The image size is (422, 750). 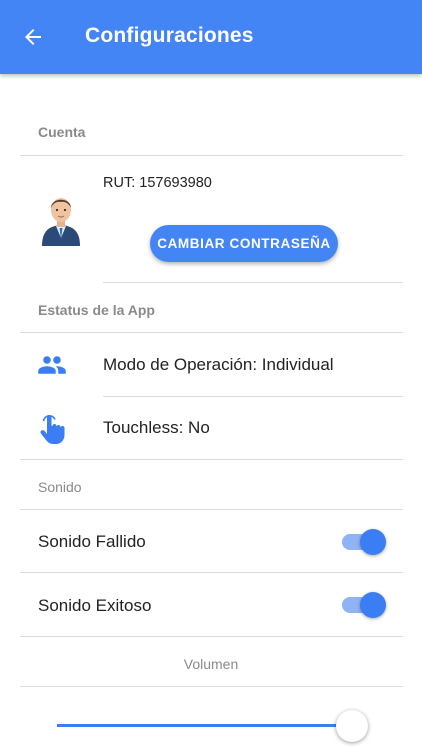 I want to click on hand-pointer-icon, so click(x=53, y=428).